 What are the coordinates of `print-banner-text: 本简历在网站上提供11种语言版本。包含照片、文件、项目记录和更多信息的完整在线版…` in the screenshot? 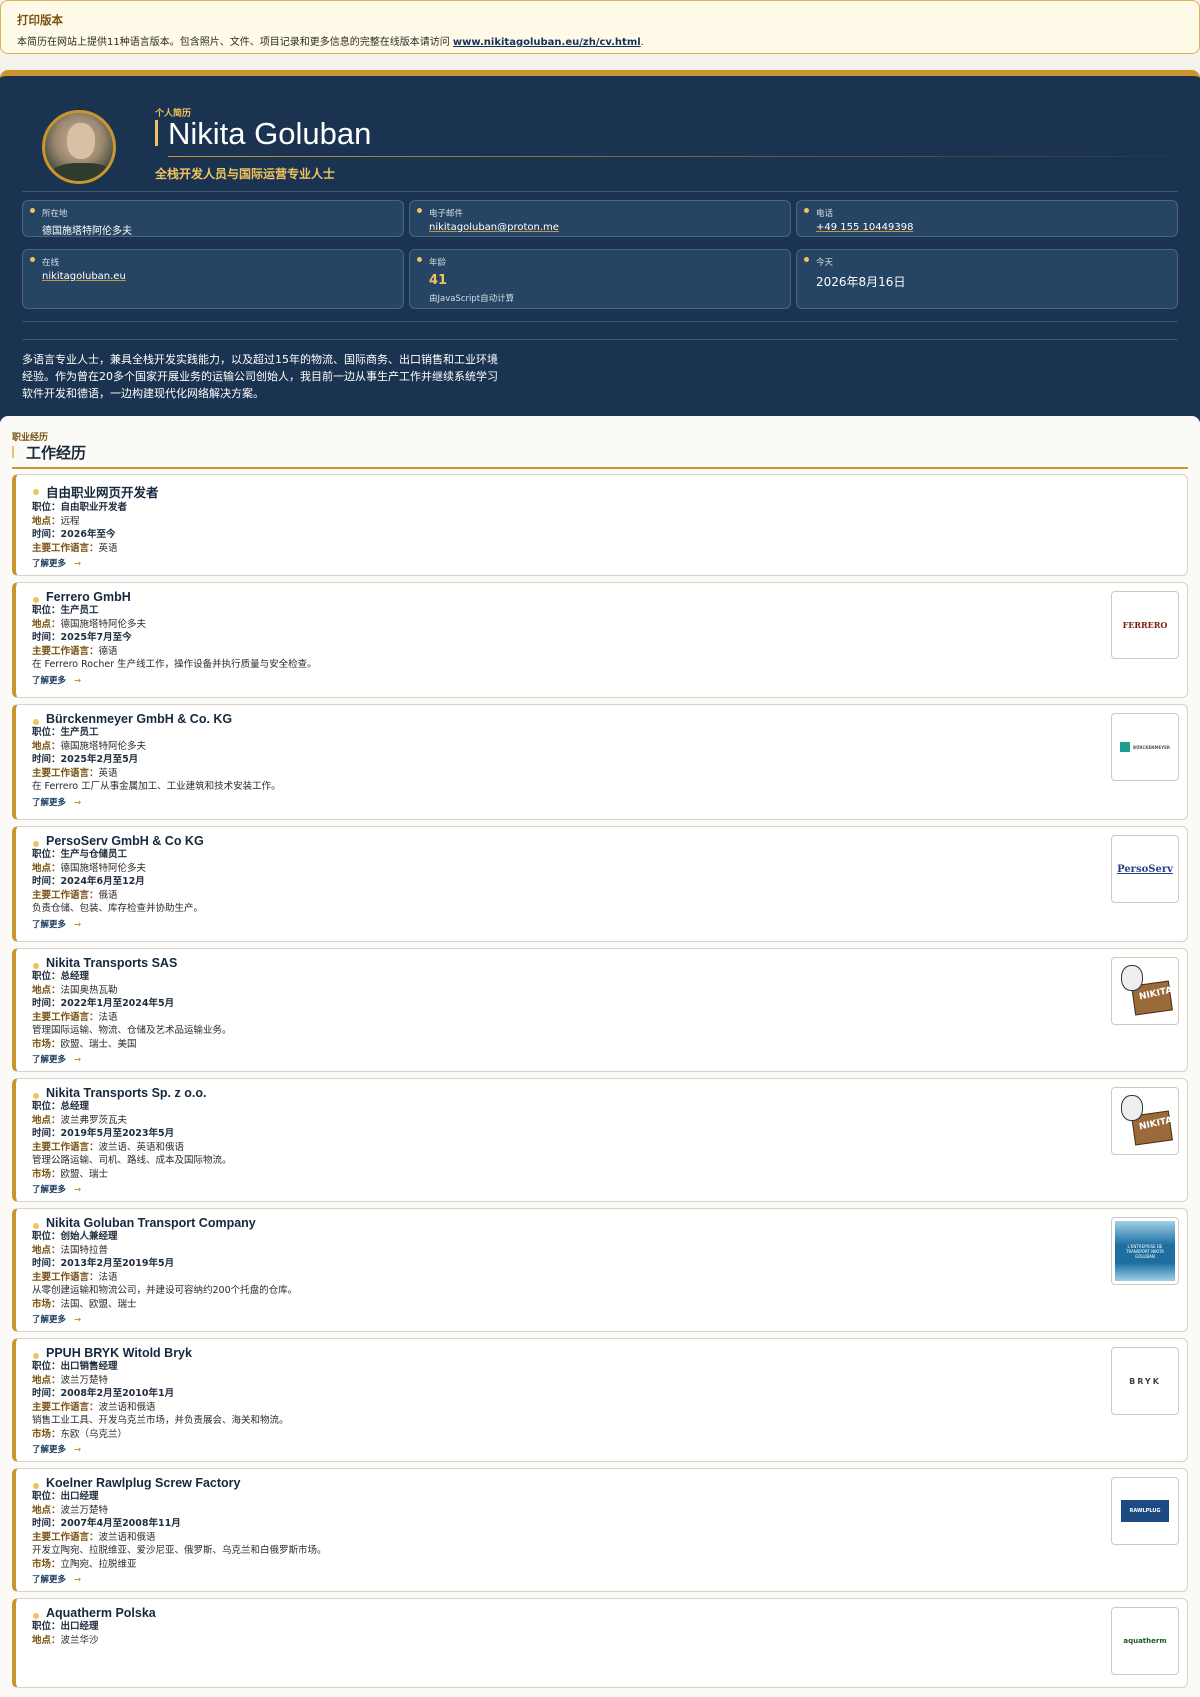 It's located at (600, 40).